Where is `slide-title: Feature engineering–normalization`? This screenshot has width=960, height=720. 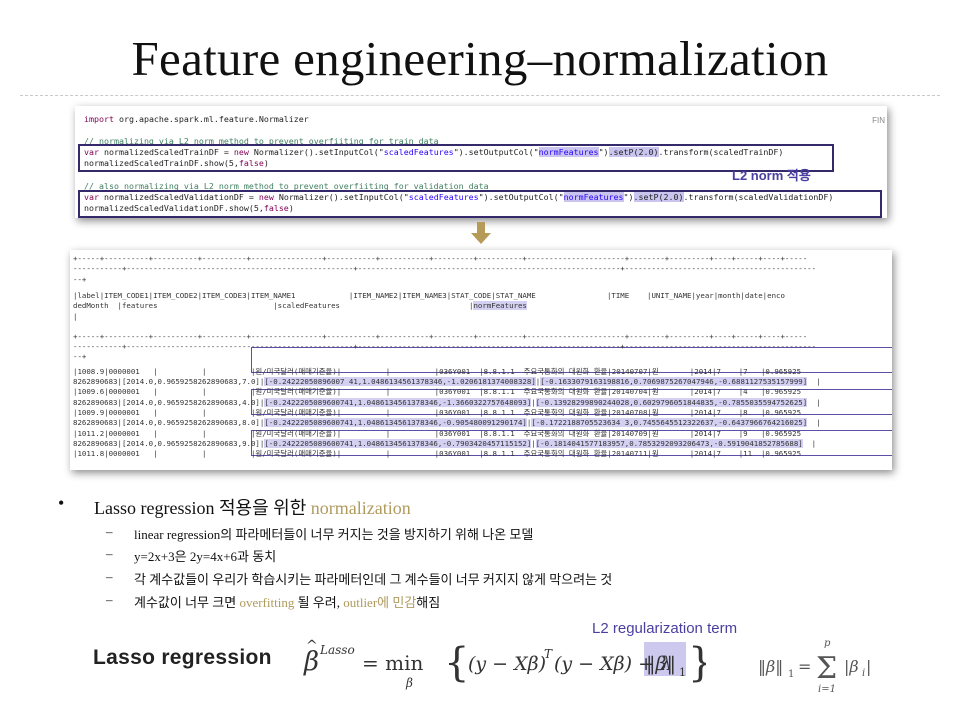
slide-title: Feature engineering–normalization is located at coordinates (480, 58).